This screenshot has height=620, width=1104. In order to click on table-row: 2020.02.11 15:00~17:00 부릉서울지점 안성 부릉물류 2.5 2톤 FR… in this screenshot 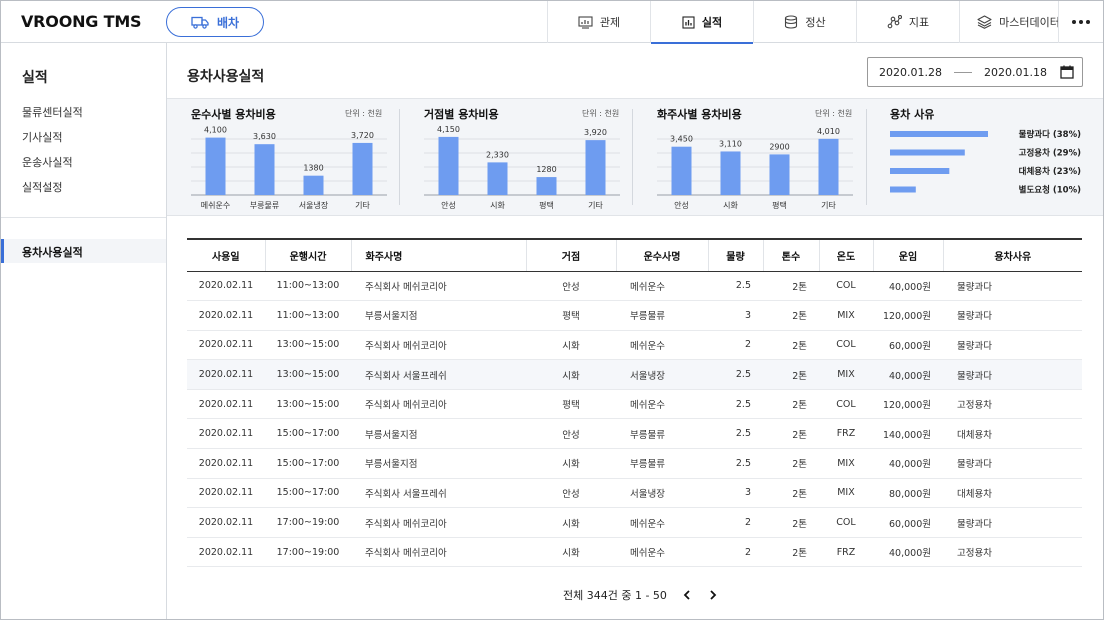, I will do `click(634, 434)`.